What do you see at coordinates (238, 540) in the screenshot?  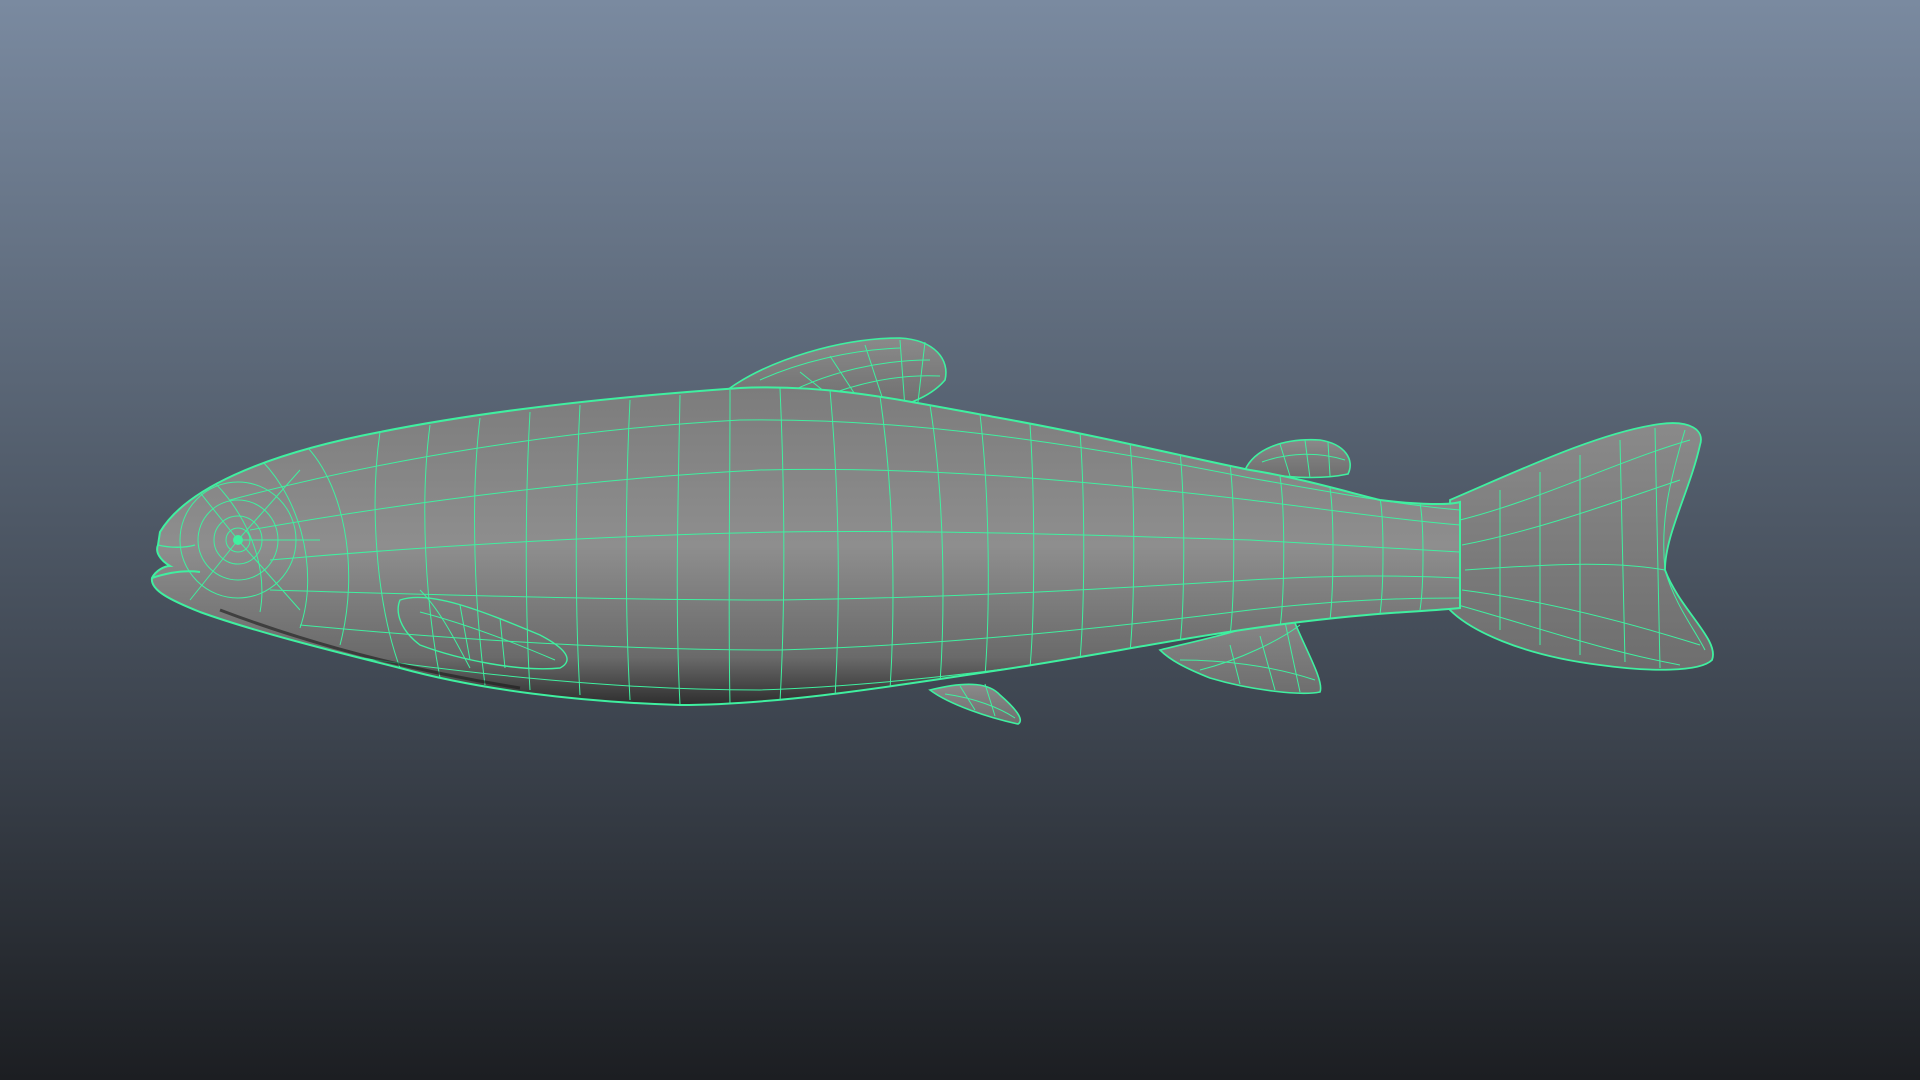 I see `eye` at bounding box center [238, 540].